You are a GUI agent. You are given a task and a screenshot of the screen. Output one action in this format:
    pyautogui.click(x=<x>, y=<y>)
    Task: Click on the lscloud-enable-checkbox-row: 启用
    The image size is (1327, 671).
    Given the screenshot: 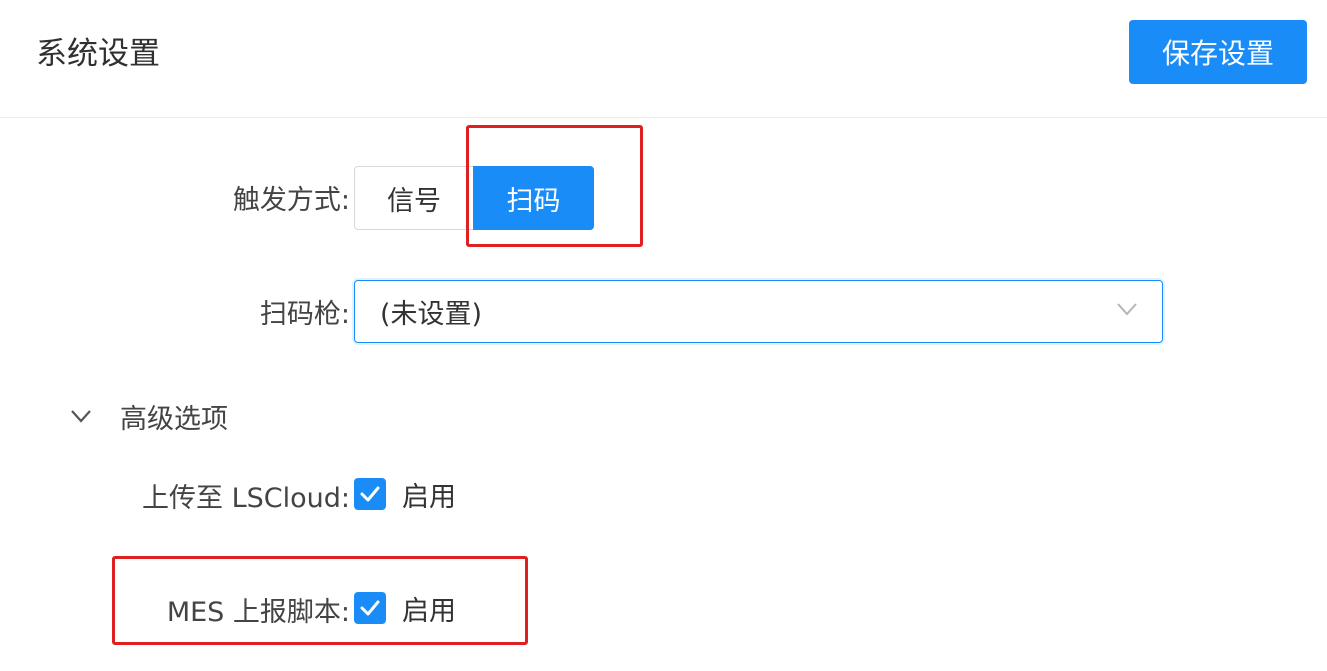 What is the action you would take?
    pyautogui.click(x=405, y=494)
    